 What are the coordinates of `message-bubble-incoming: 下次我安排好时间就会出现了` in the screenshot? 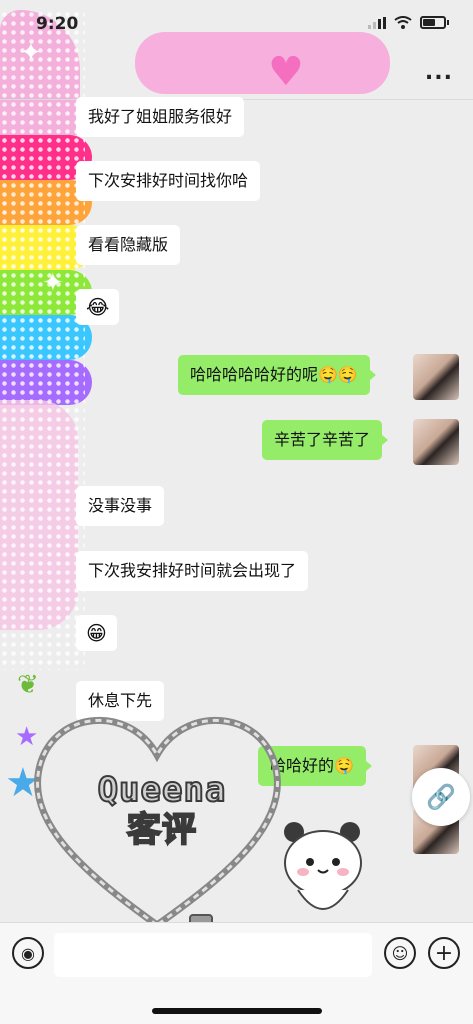 It's located at (192, 571).